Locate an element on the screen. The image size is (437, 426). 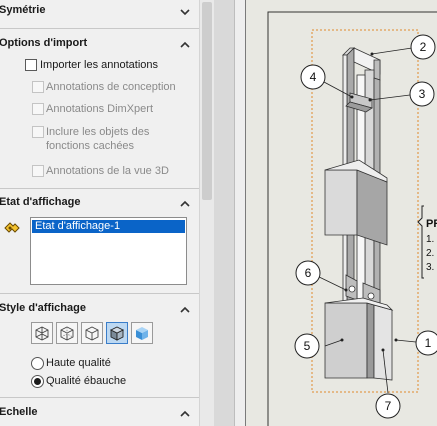
parts-list-note: PR 1. 2. 3. is located at coordinates (427, 242).